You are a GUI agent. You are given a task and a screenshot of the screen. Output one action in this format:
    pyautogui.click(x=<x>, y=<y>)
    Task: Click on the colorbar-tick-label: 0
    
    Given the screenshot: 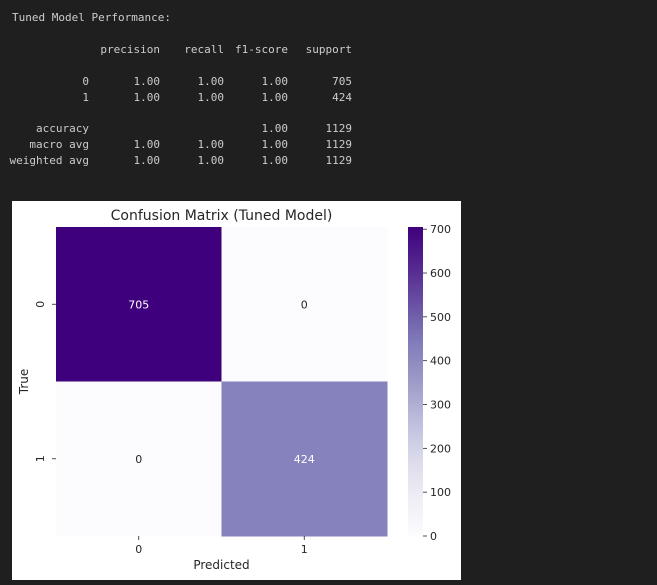 What is the action you would take?
    pyautogui.click(x=433, y=536)
    